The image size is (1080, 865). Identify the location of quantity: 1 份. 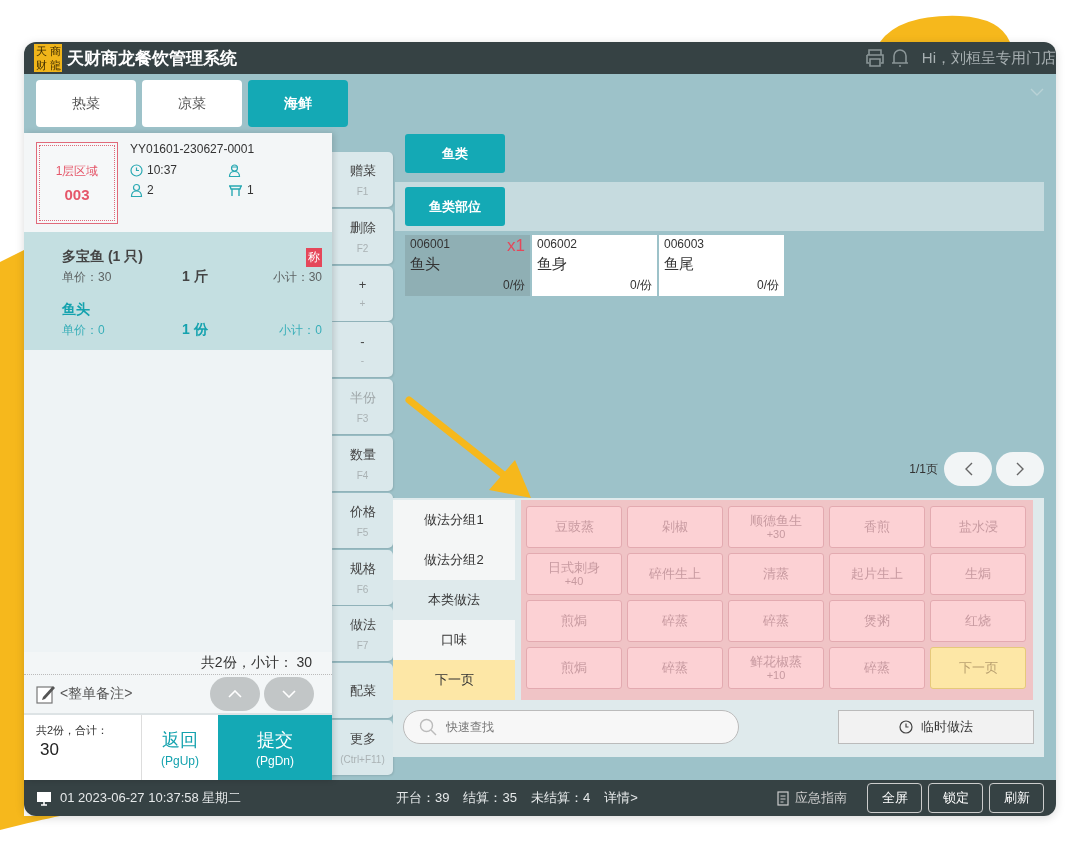
(195, 330).